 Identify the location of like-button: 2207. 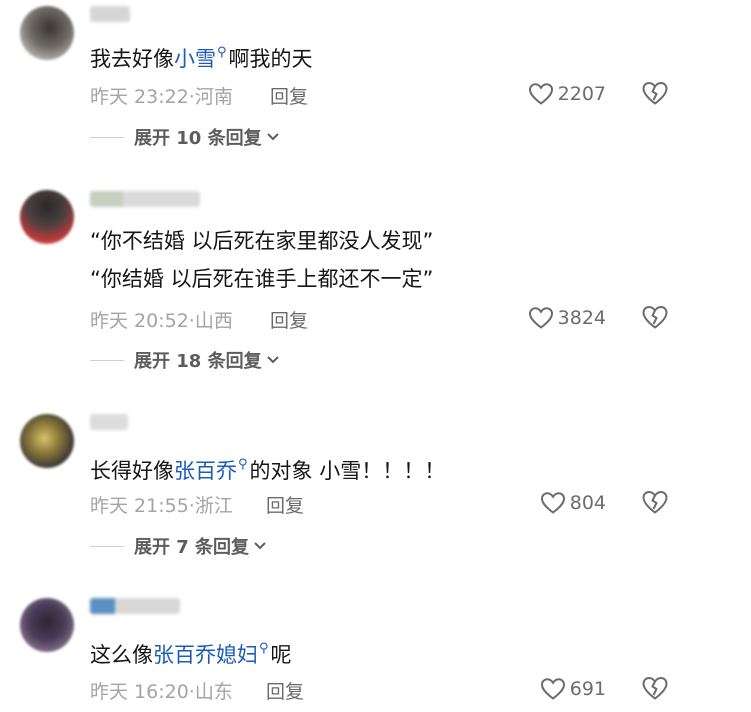
(567, 94).